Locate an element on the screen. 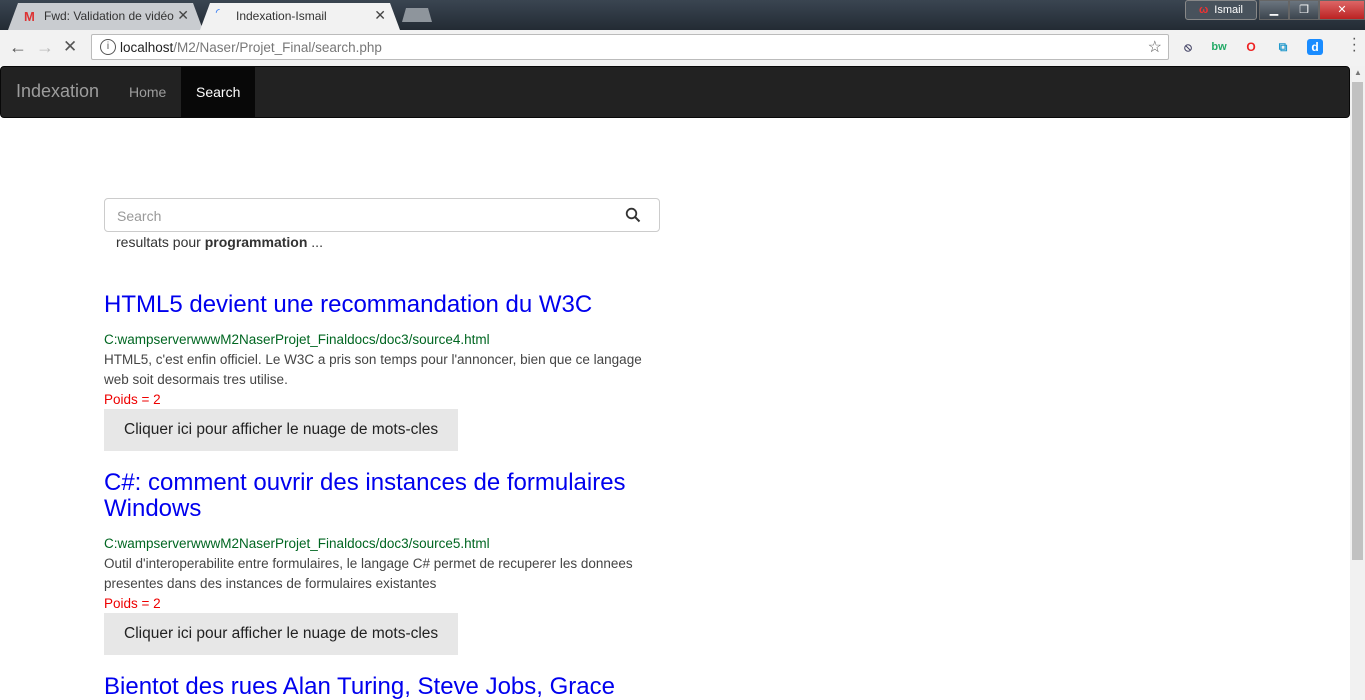 This screenshot has height=700, width=1365. forward-icon: → is located at coordinates (45, 47).